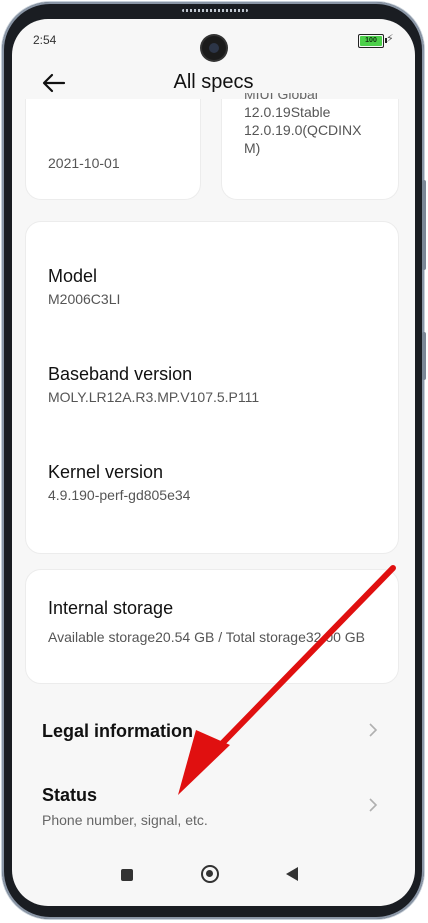 The height and width of the screenshot is (923, 428). Describe the element at coordinates (210, 874) in the screenshot. I see `circle-icon` at that location.